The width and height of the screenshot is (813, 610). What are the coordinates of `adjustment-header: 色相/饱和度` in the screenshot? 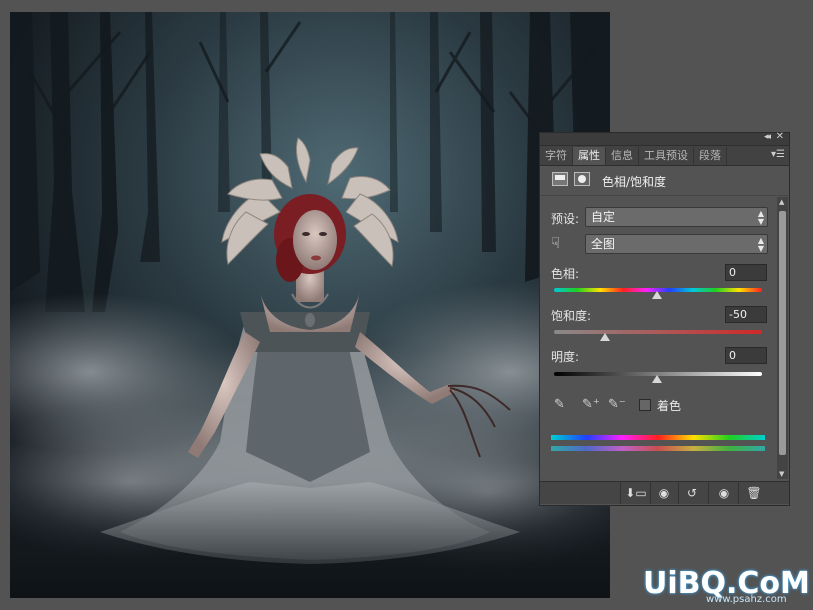 It's located at (664, 181).